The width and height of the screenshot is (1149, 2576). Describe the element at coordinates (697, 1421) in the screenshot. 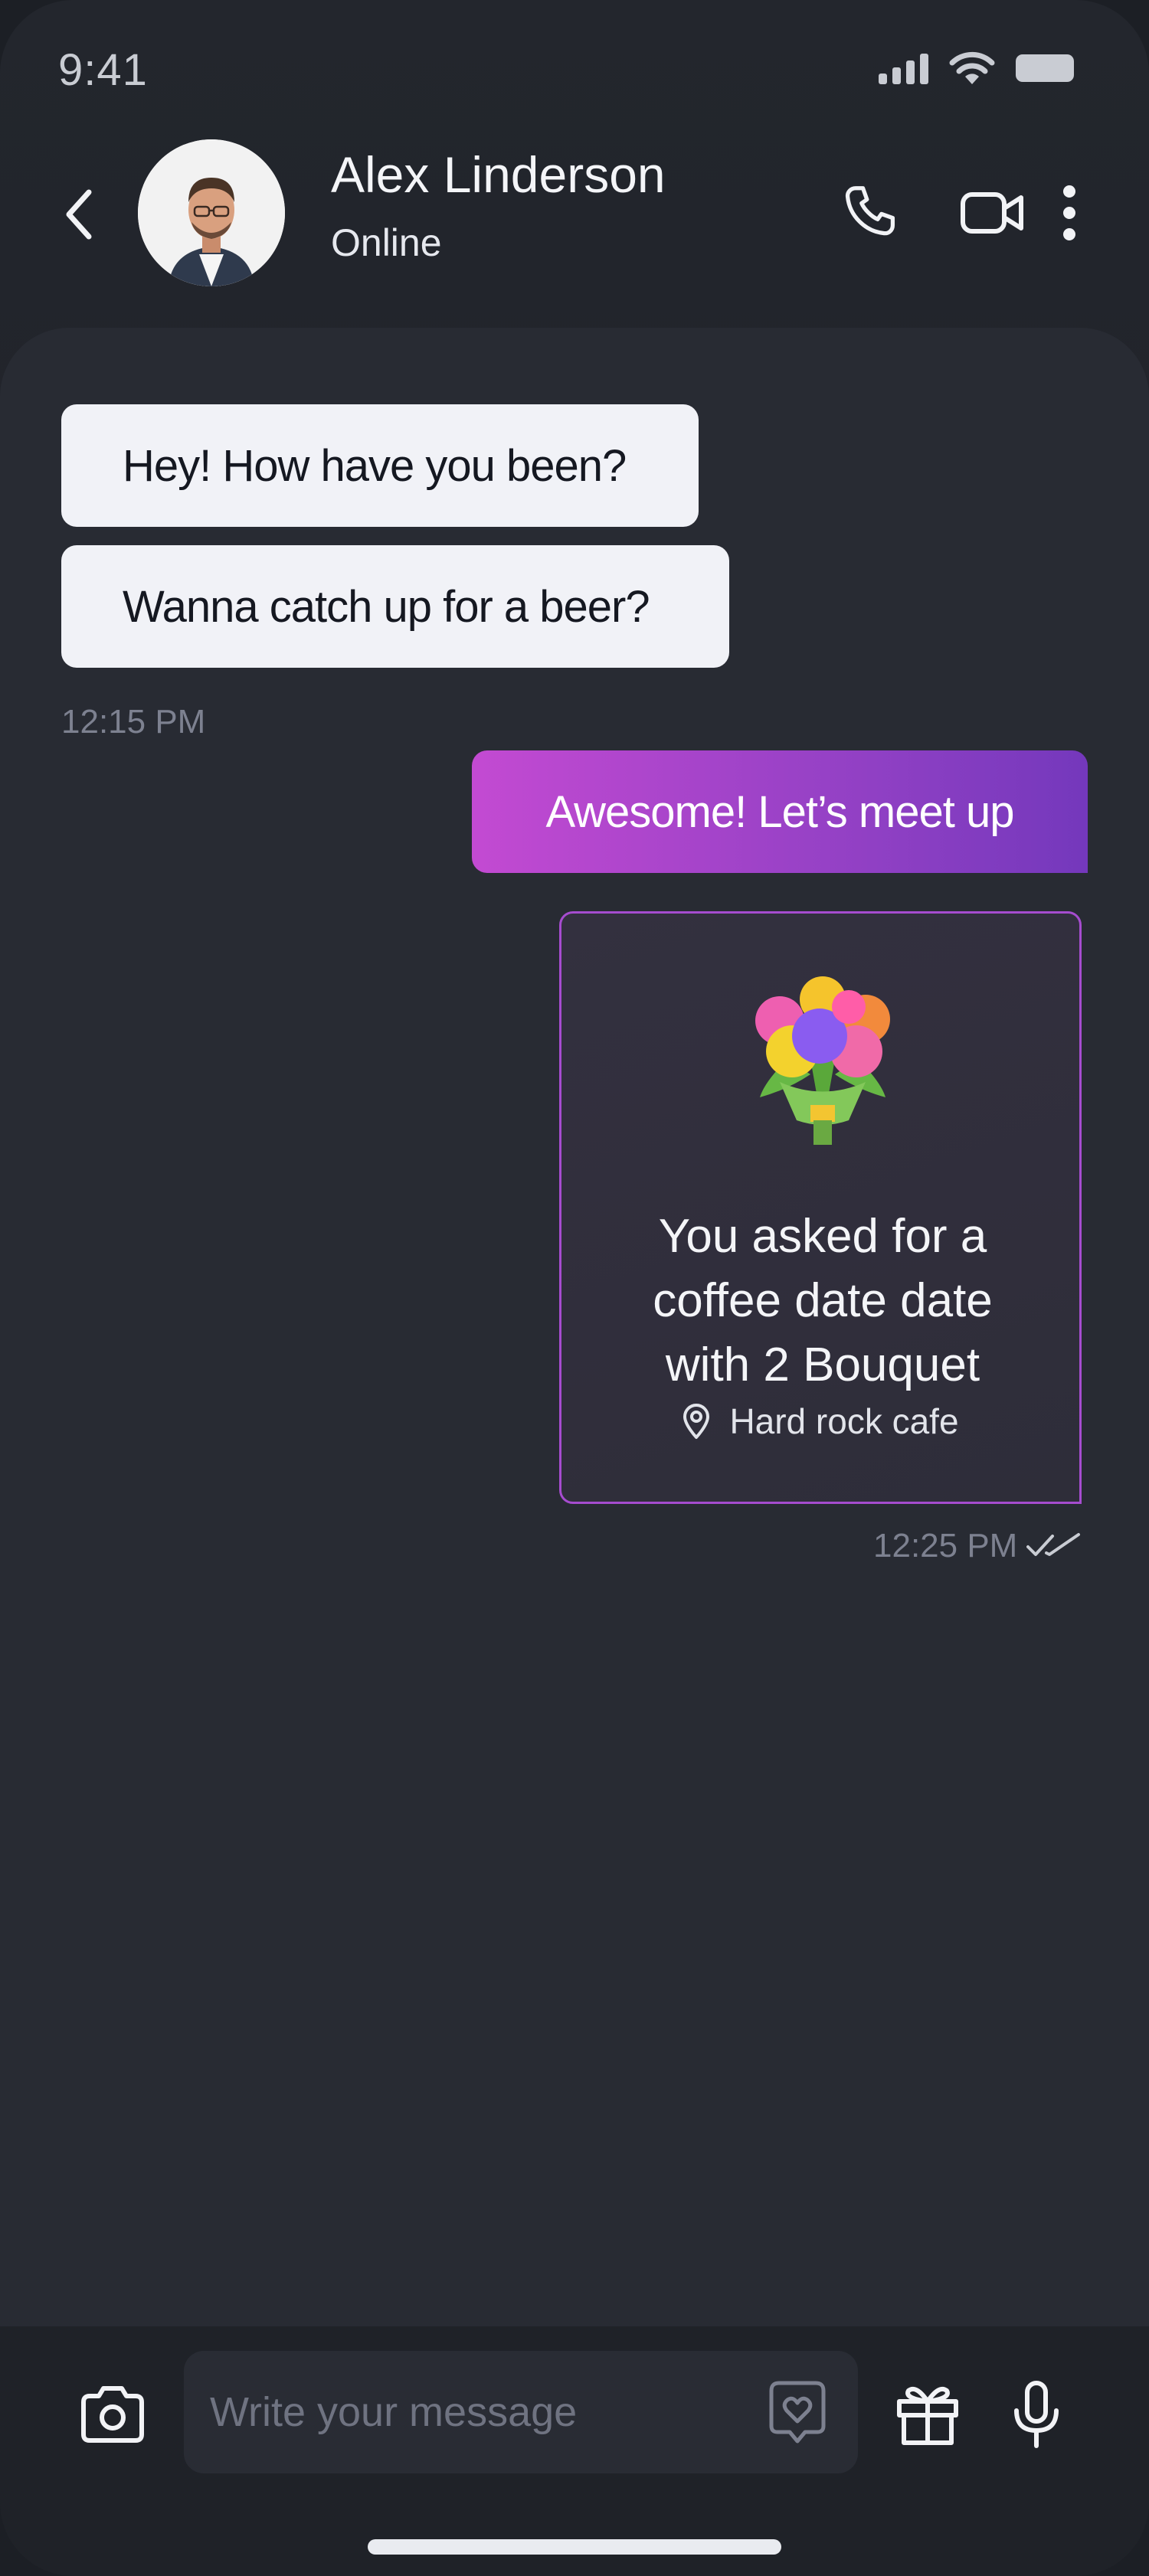

I see `location-pin-icon` at that location.